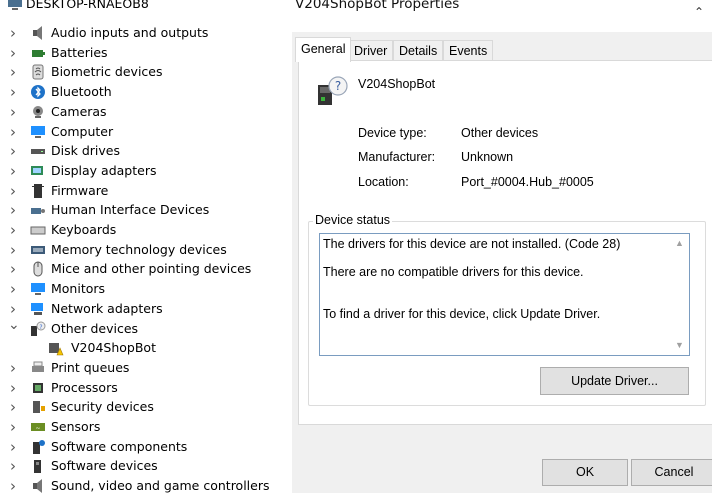  Describe the element at coordinates (76, 426) in the screenshot. I see `tree-item-label: Sensors` at that location.